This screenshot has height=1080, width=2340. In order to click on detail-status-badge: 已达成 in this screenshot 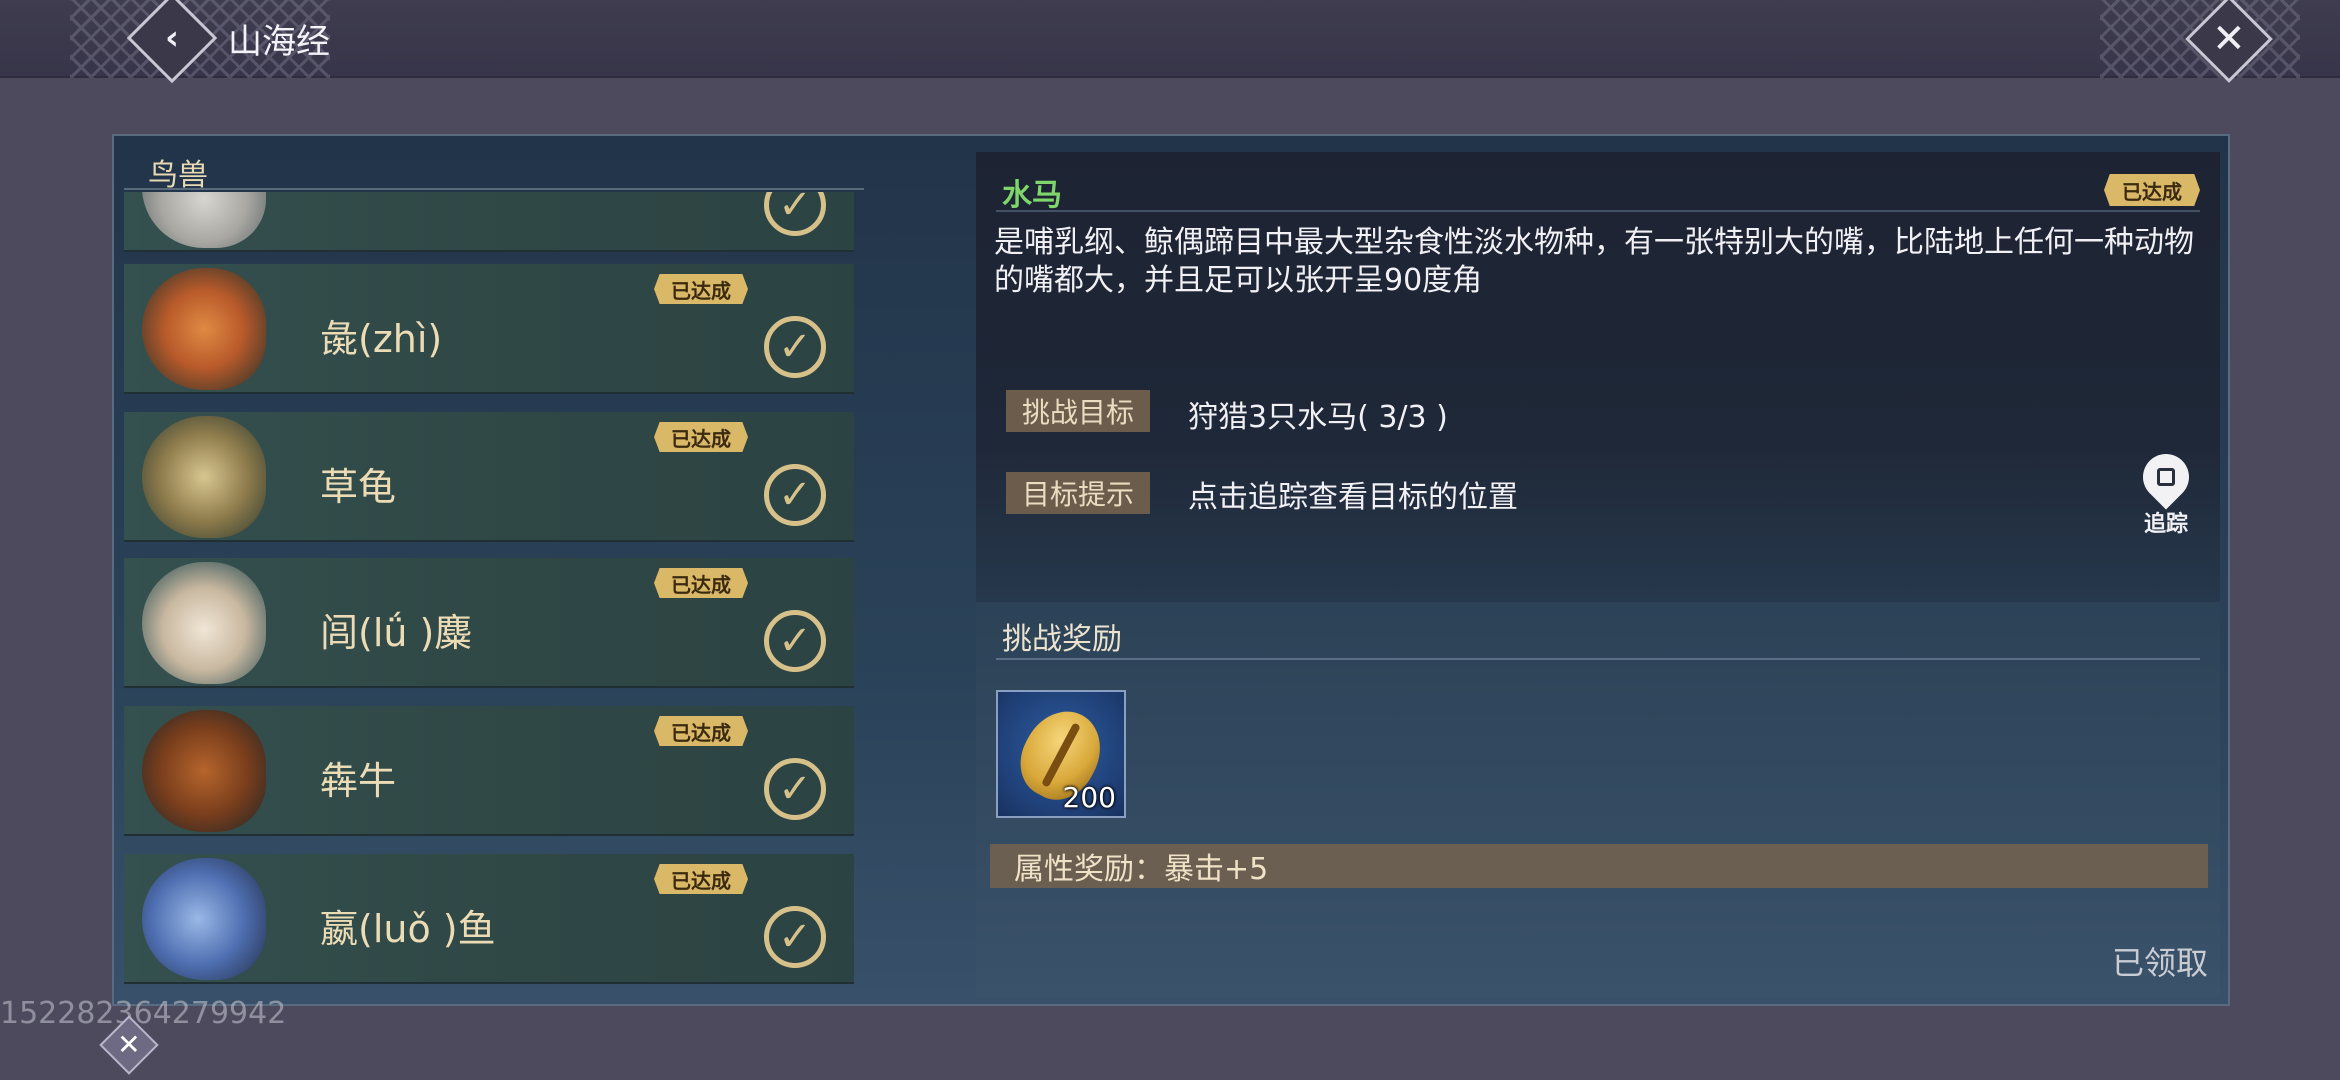, I will do `click(2152, 190)`.